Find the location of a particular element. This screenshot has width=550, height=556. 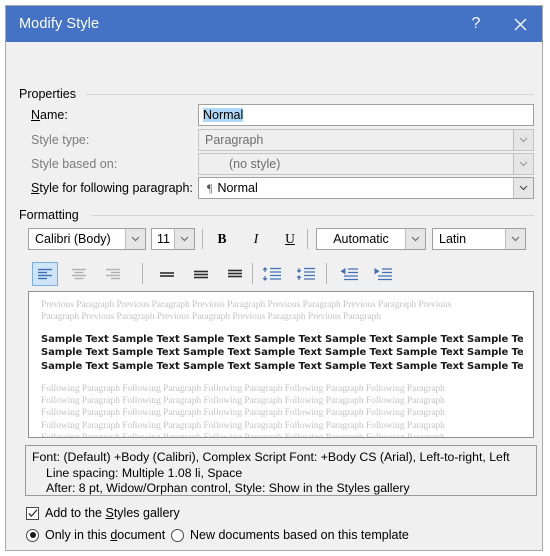

font-color-value: Automatic is located at coordinates (361, 239).